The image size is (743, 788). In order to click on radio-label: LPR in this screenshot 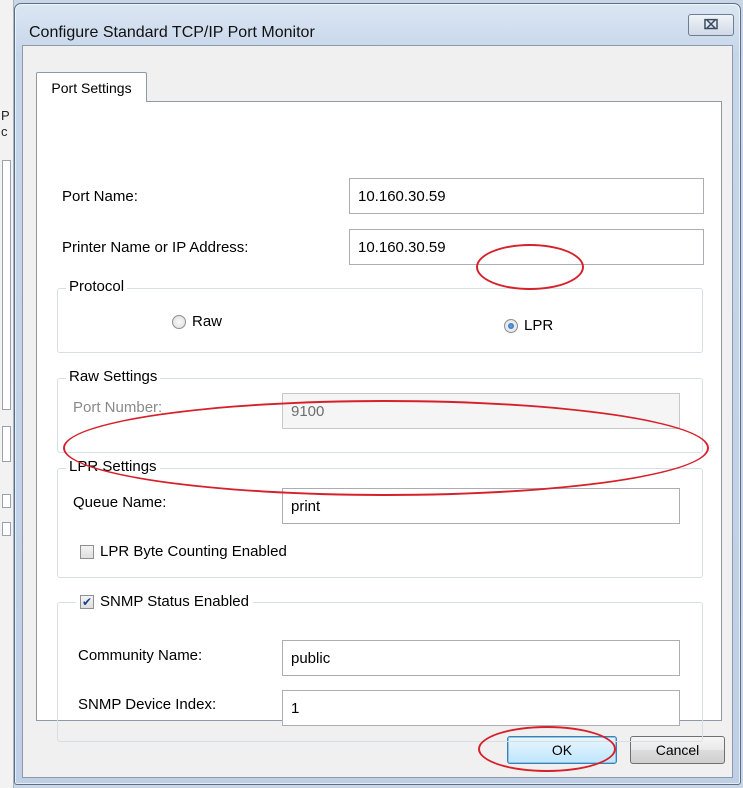, I will do `click(539, 325)`.